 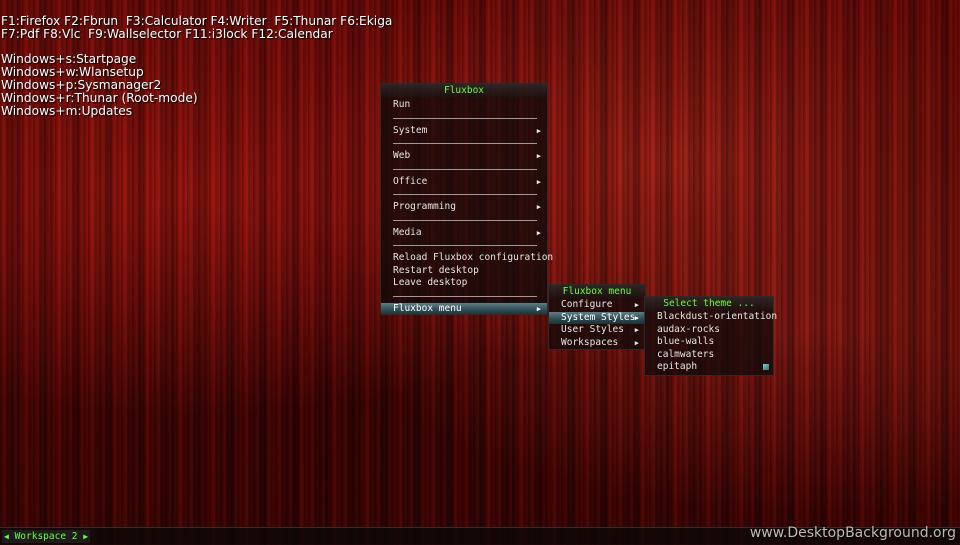 What do you see at coordinates (464, 283) in the screenshot?
I see `menu-item-leave: Leave desktop` at bounding box center [464, 283].